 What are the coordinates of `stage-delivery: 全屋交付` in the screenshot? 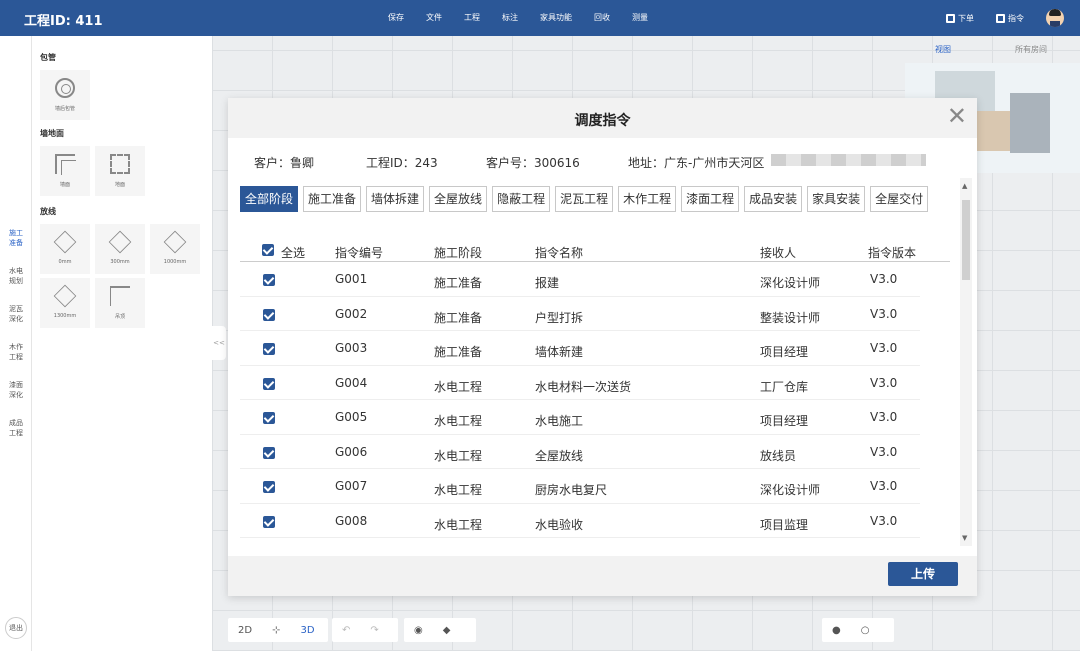 It's located at (899, 199).